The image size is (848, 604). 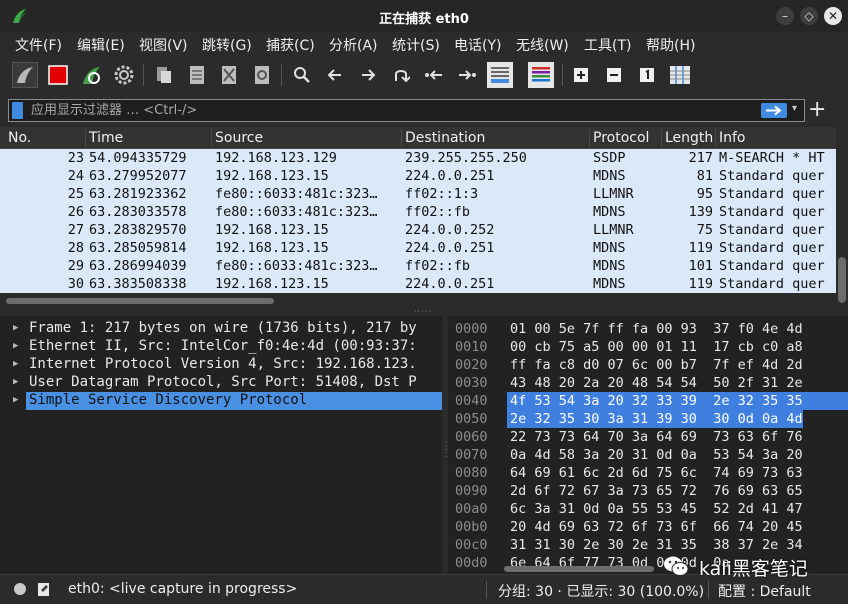 What do you see at coordinates (19, 138) in the screenshot?
I see `column-header-no: No.` at bounding box center [19, 138].